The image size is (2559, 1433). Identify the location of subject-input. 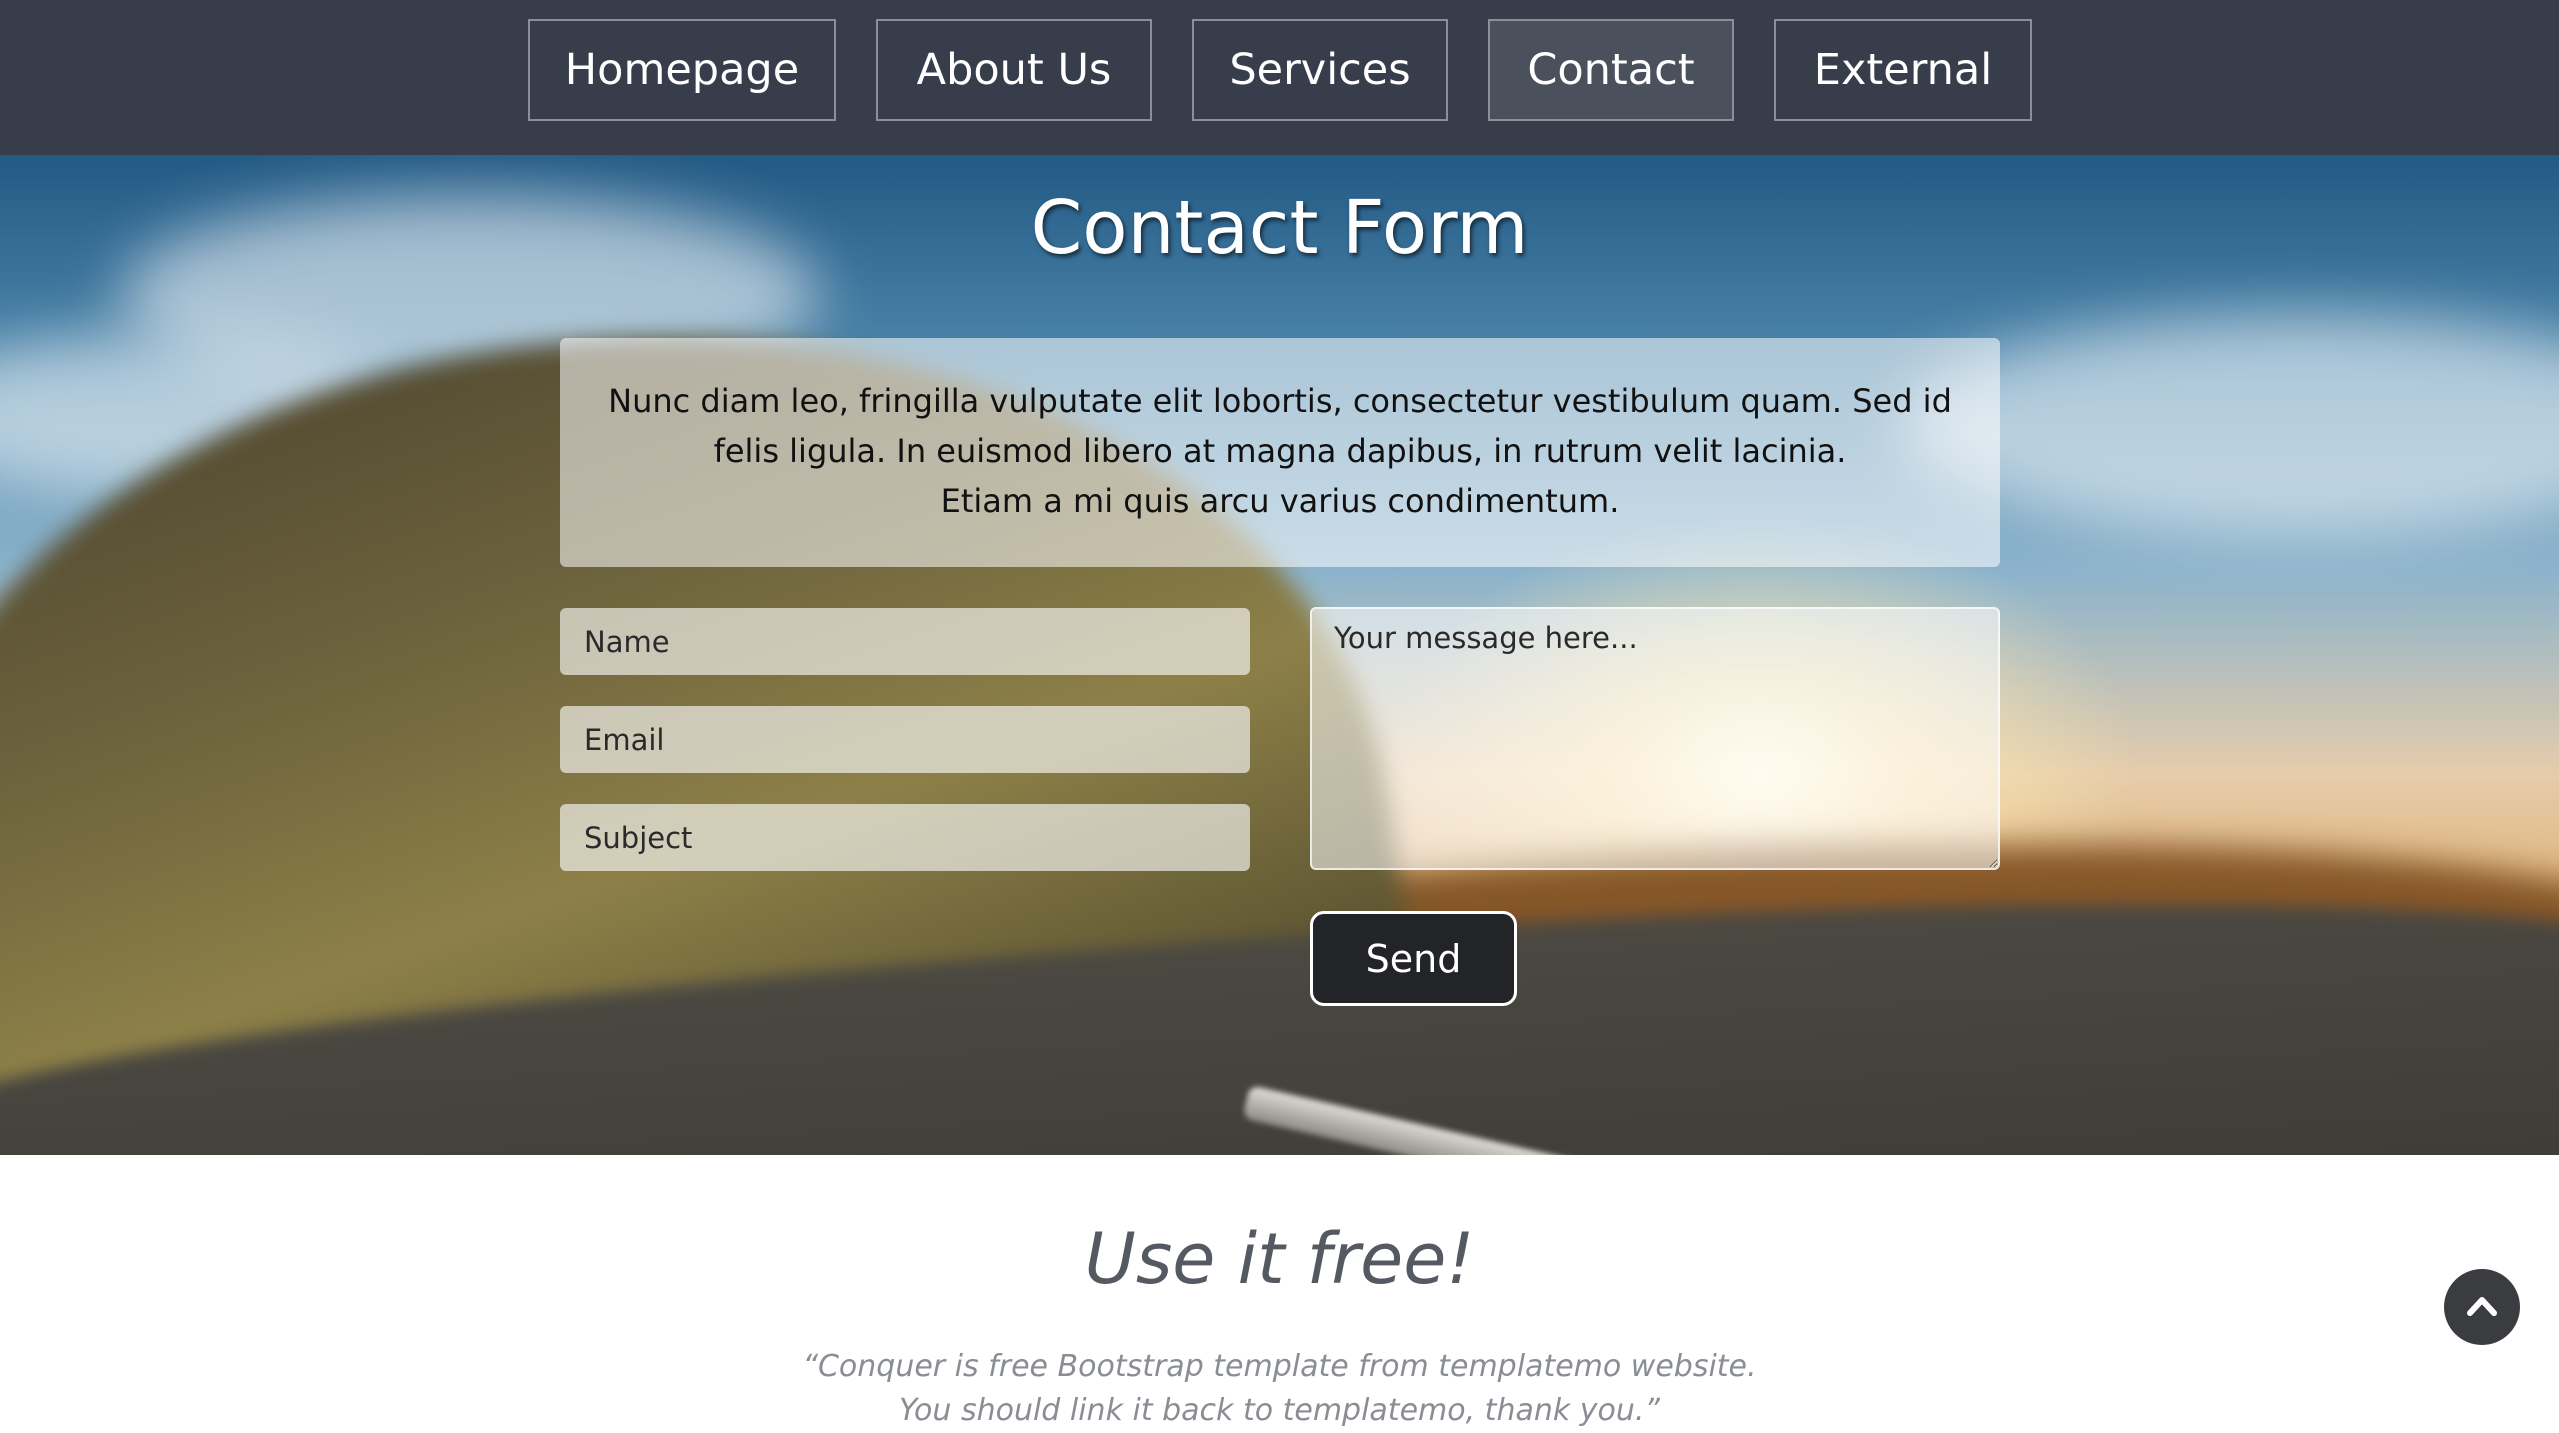
(905, 837).